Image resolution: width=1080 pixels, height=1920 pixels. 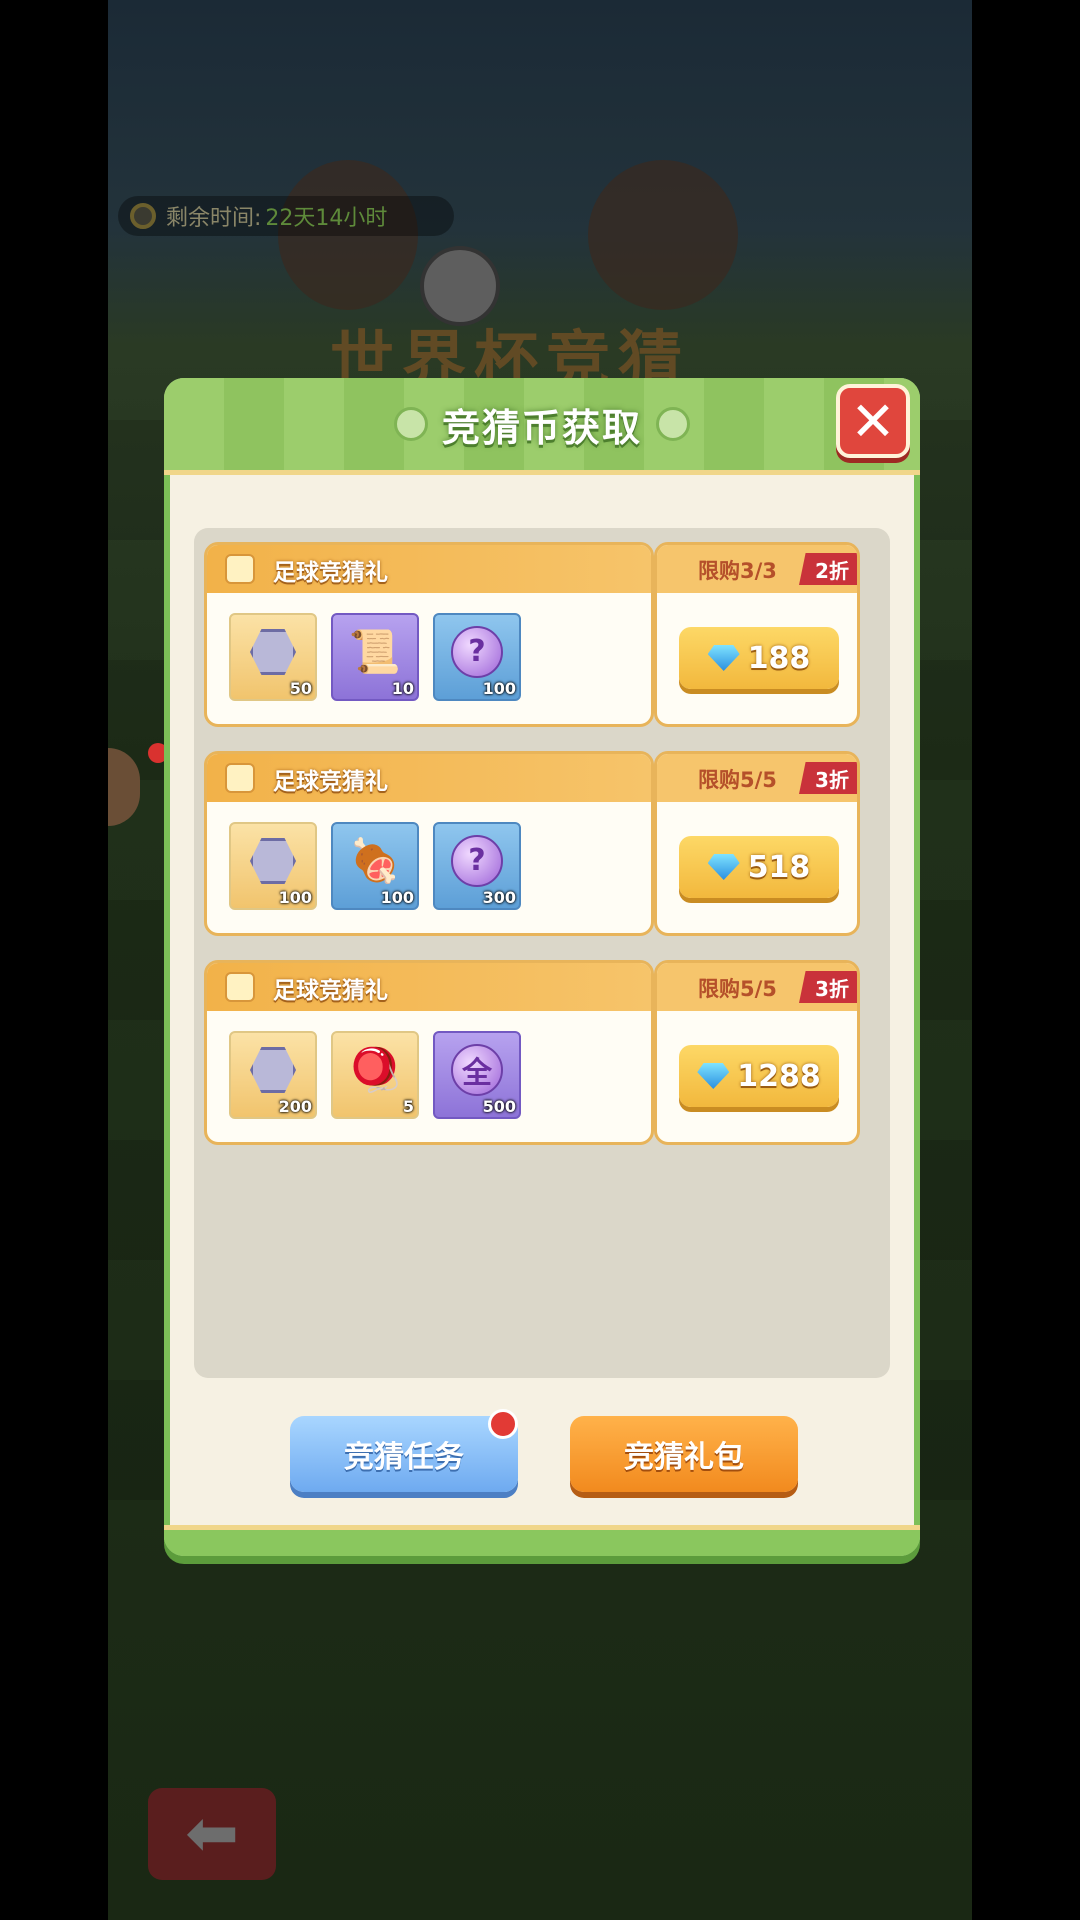 What do you see at coordinates (737, 571) in the screenshot?
I see `purchase-limit: 限购3/3` at bounding box center [737, 571].